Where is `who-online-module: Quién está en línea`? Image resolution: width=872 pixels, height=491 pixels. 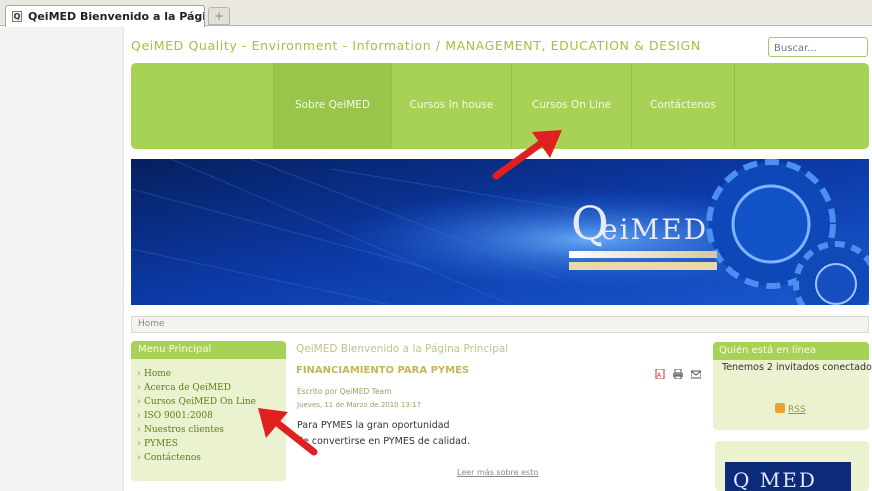
who-online-module: Quién está en línea is located at coordinates (791, 386).